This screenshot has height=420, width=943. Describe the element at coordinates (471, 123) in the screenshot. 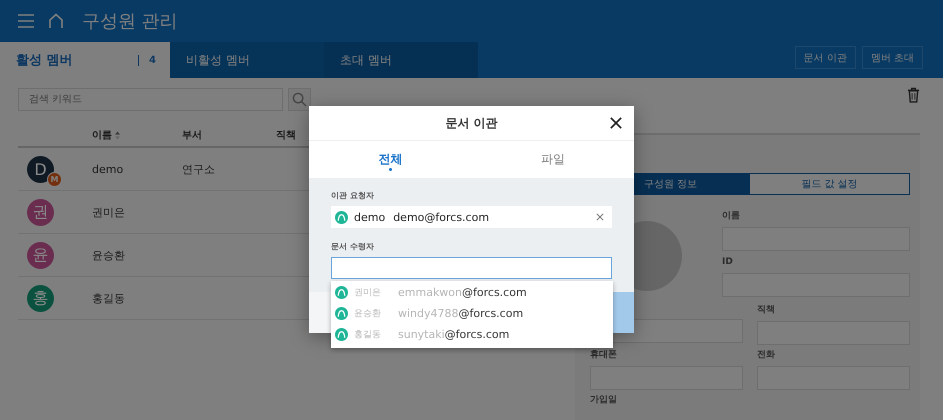

I see `dialog-title: 문서 이관` at that location.